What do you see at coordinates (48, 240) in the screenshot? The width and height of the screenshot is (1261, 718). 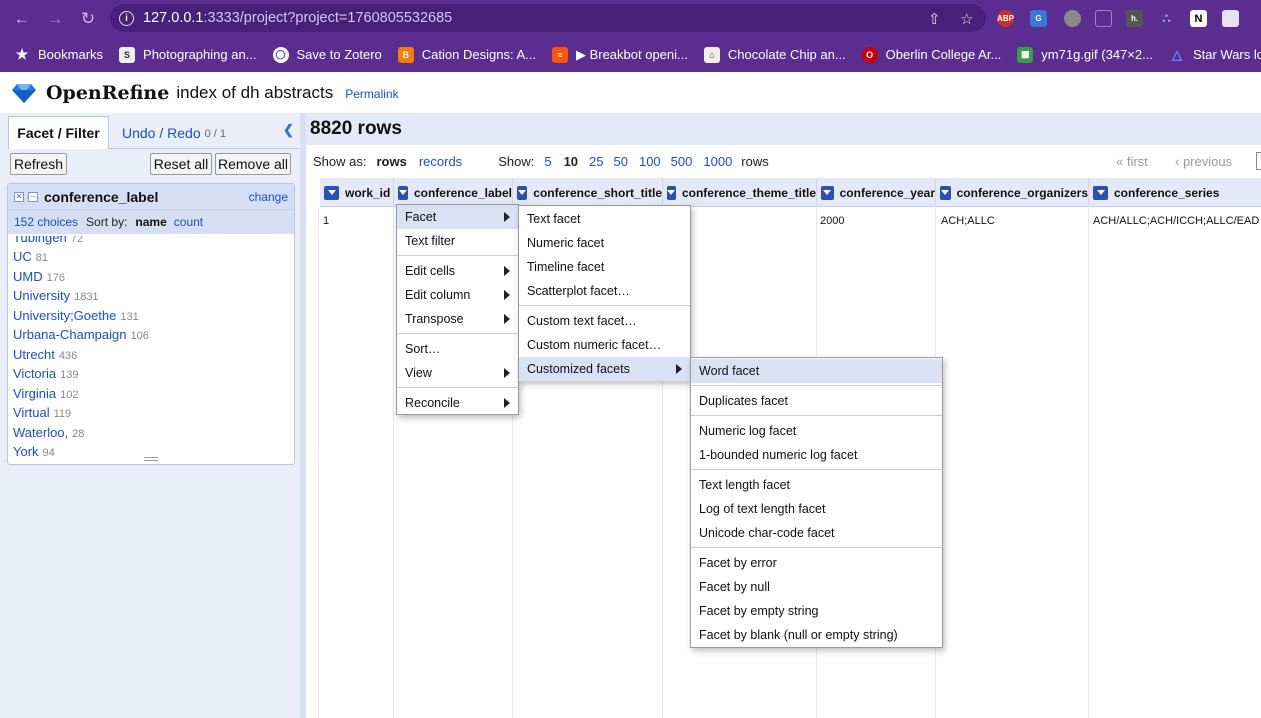 I see `facet-choice: Tubingen 72` at bounding box center [48, 240].